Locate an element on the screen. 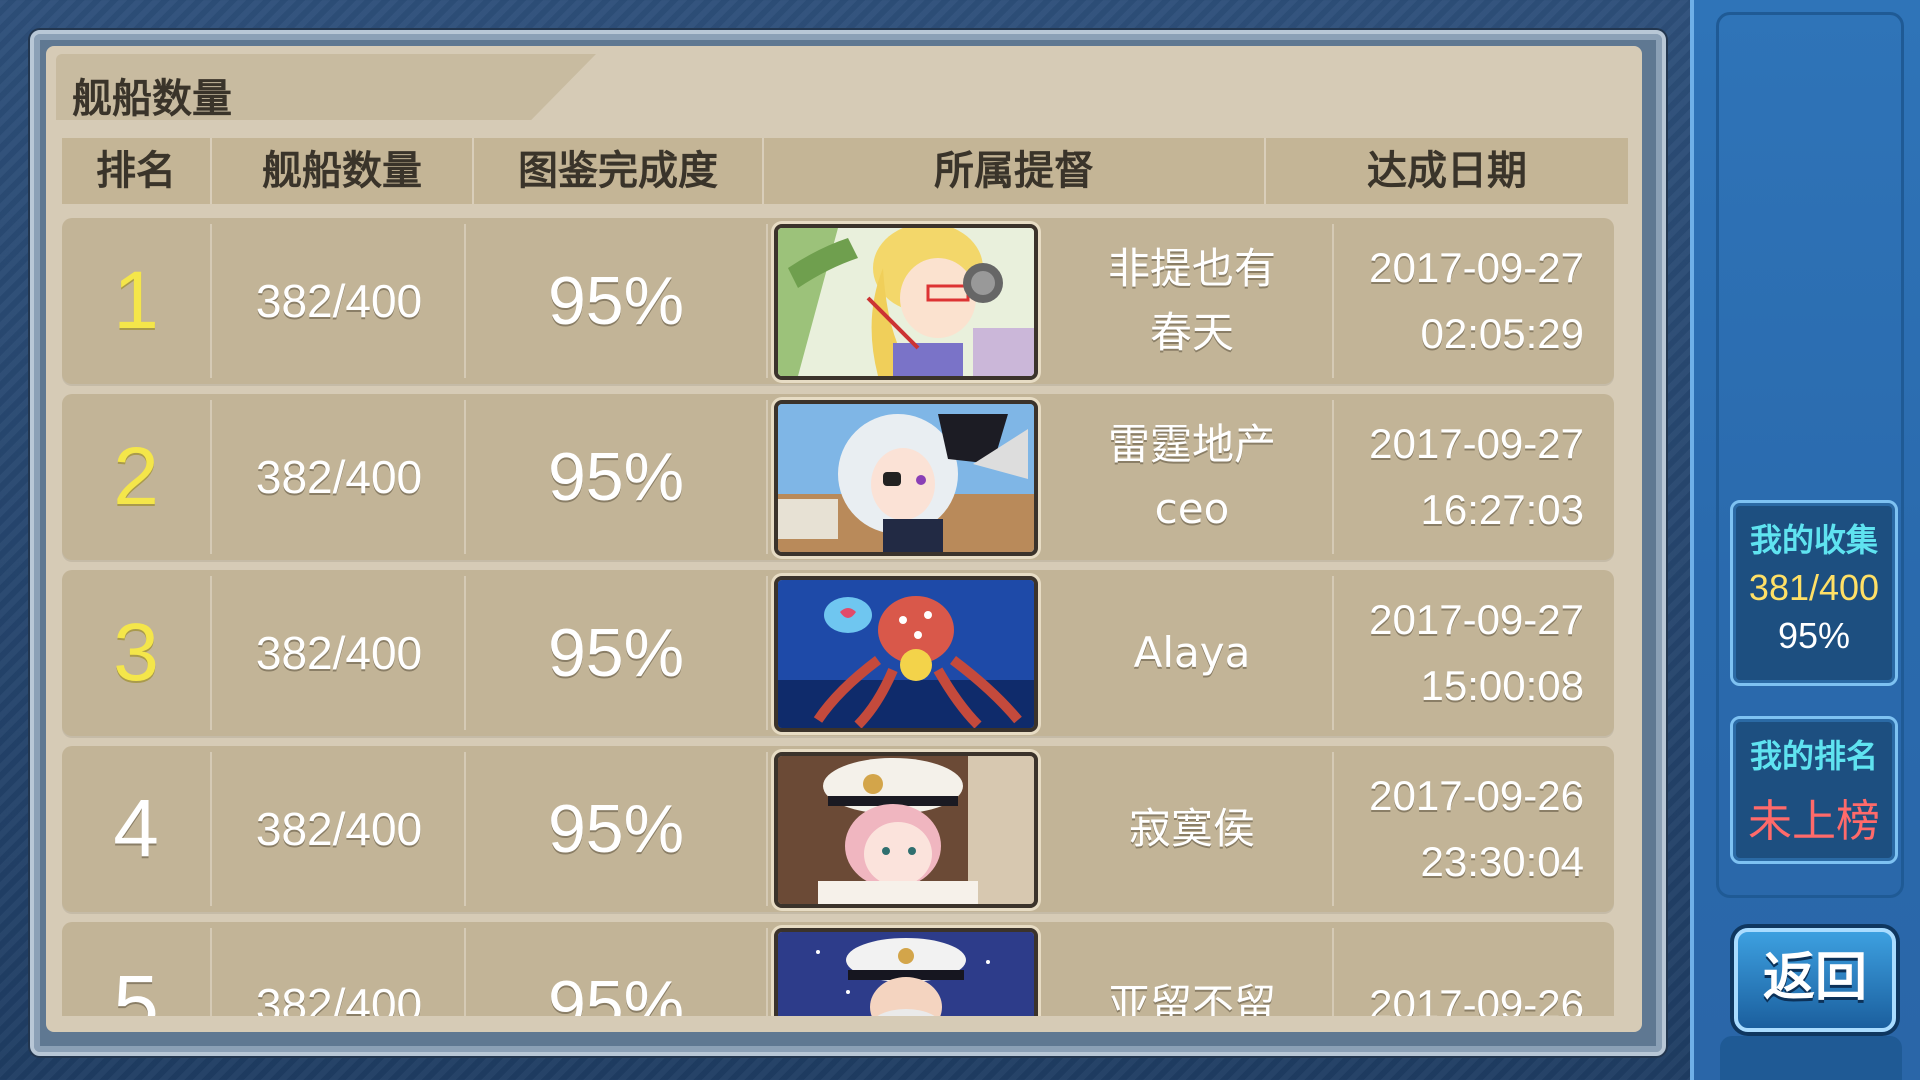  achieved-time: 02:05:29 is located at coordinates (1502, 333).